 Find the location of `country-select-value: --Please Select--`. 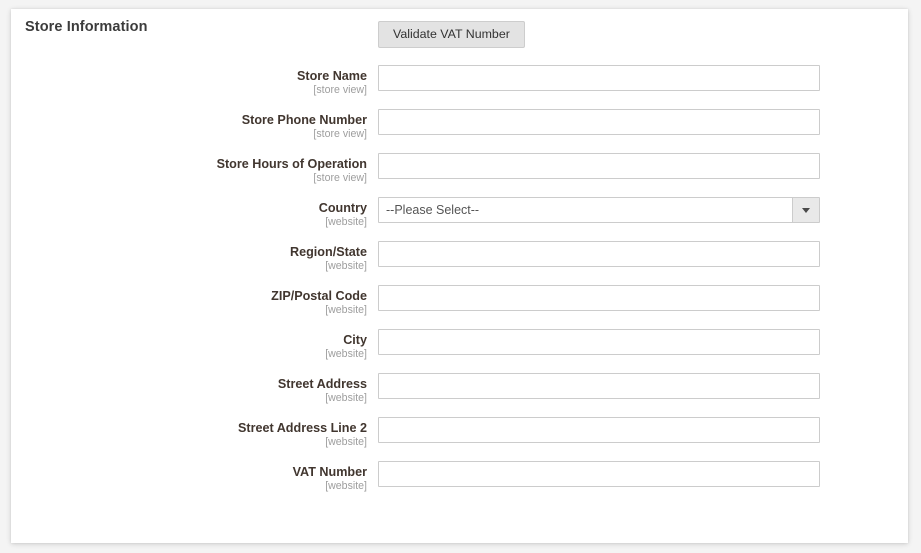

country-select-value: --Please Select-- is located at coordinates (433, 210).